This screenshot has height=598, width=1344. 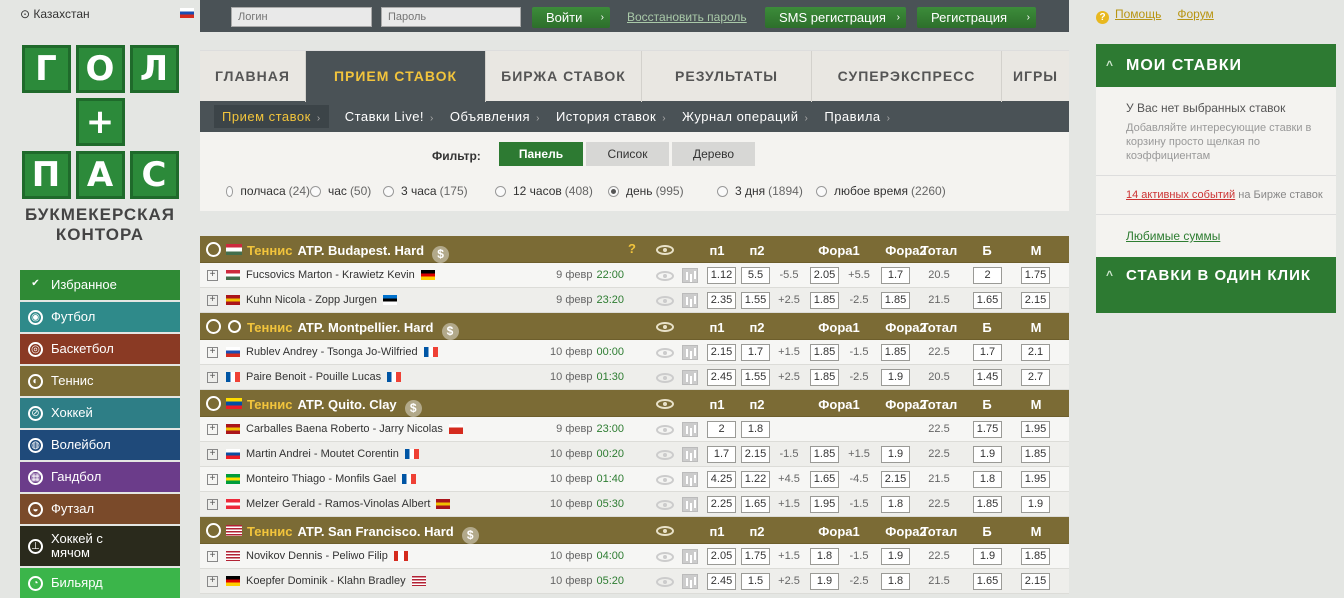 What do you see at coordinates (721, 479) in the screenshot?
I see `odds-p1: 4.25` at bounding box center [721, 479].